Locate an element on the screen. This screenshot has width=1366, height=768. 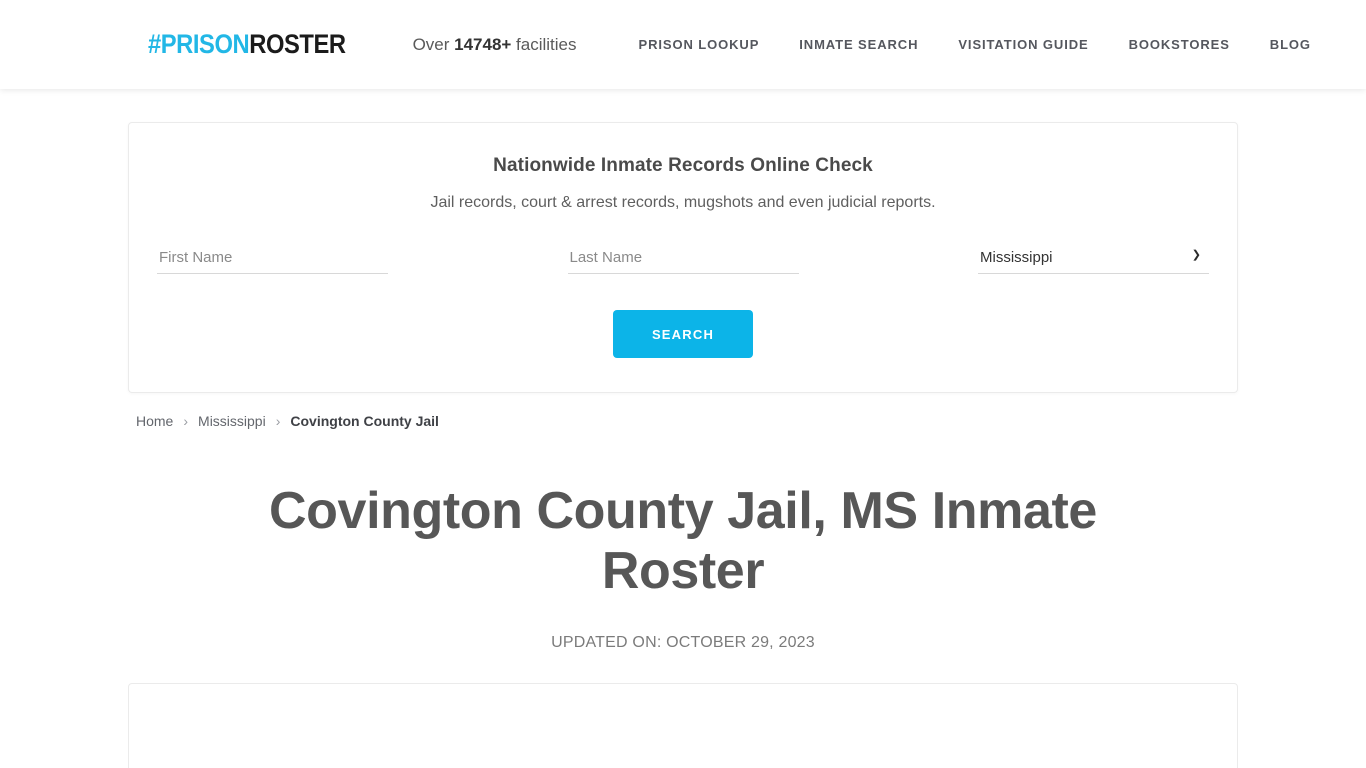
nav-bookstores: BOOKSTORES is located at coordinates (1179, 44).